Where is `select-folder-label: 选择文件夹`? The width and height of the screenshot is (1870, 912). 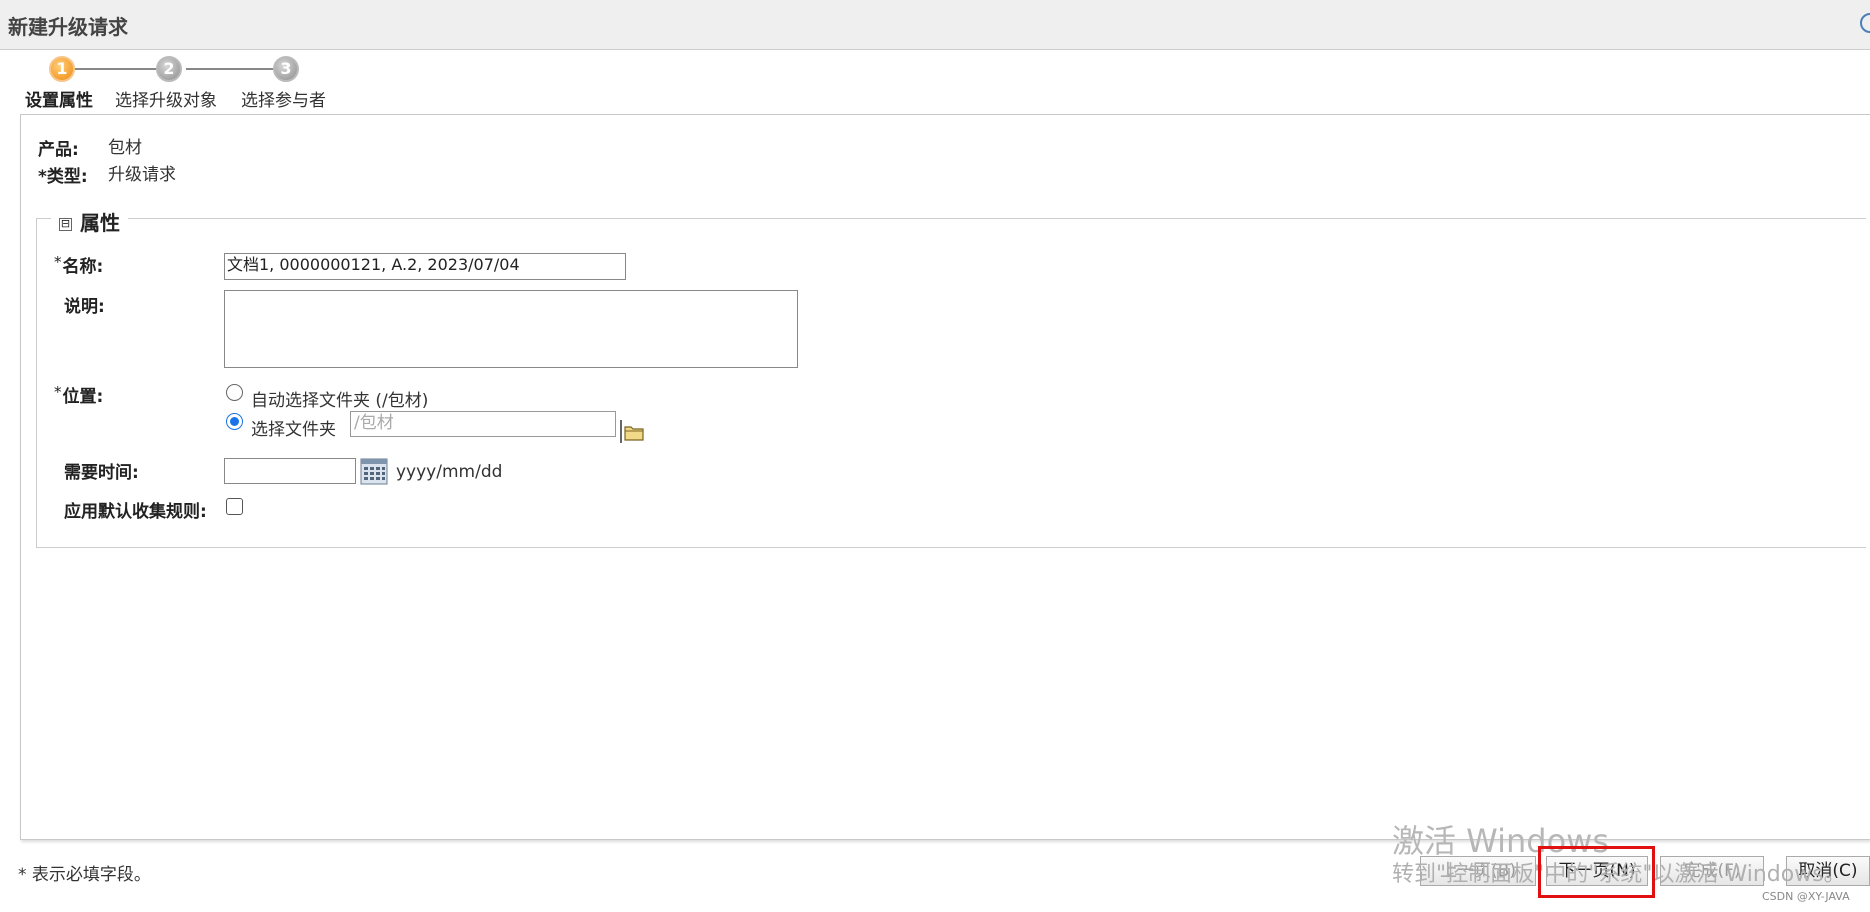 select-folder-label: 选择文件夹 is located at coordinates (293, 427).